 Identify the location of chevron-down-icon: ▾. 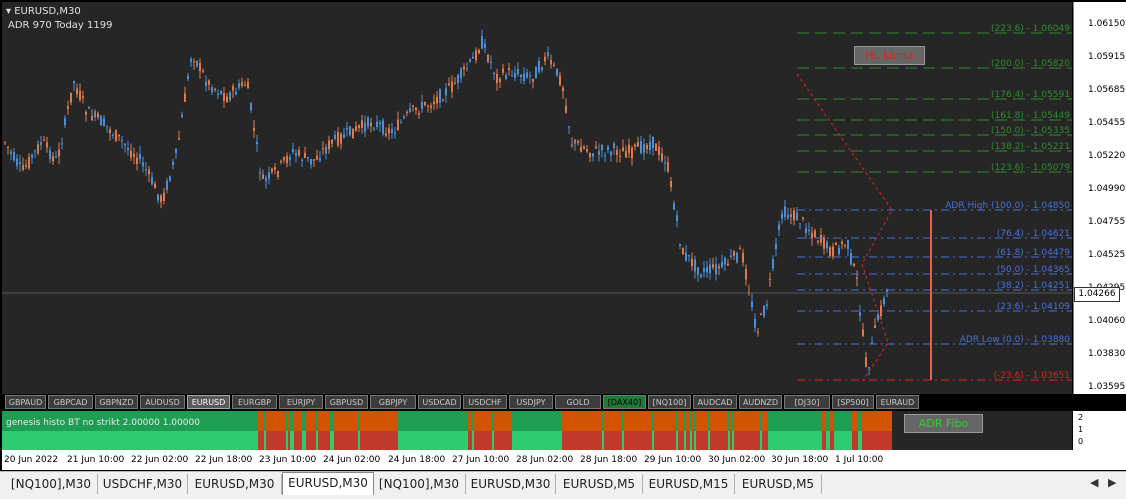
(8, 11).